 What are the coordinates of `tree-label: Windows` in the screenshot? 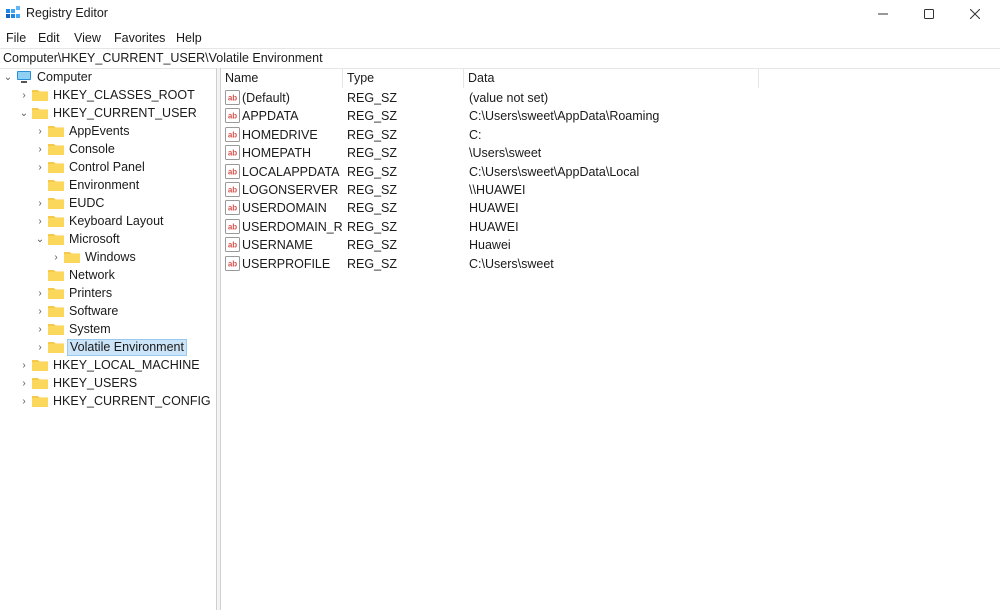 It's located at (110, 256).